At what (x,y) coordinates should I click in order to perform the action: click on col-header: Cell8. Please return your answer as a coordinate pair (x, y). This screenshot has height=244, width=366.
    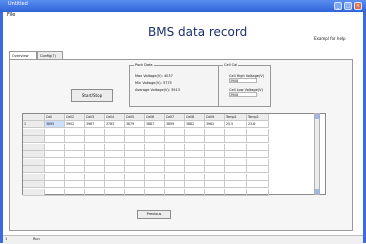
    Looking at the image, I should click on (195, 117).